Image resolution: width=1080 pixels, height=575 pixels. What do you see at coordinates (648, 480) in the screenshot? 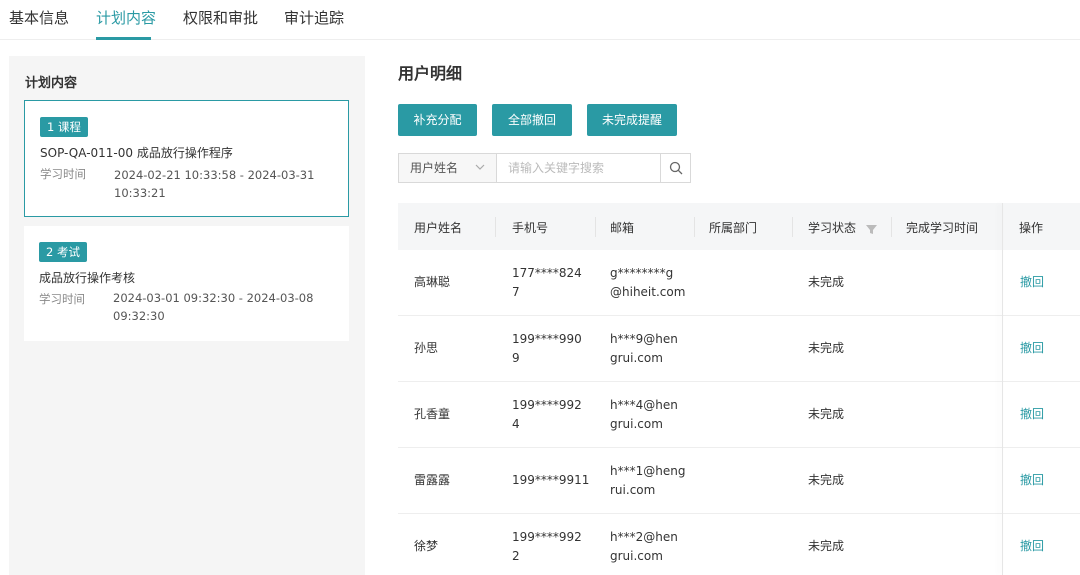
I see `cell-email: h***1@heng rui.com` at bounding box center [648, 480].